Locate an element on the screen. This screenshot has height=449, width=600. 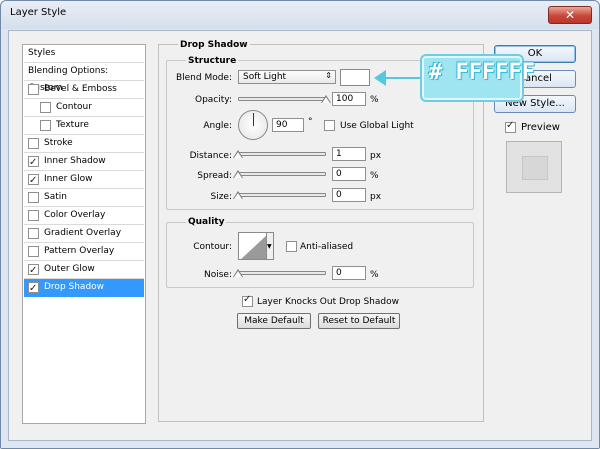
styles-list-item: Styles is located at coordinates (84, 54).